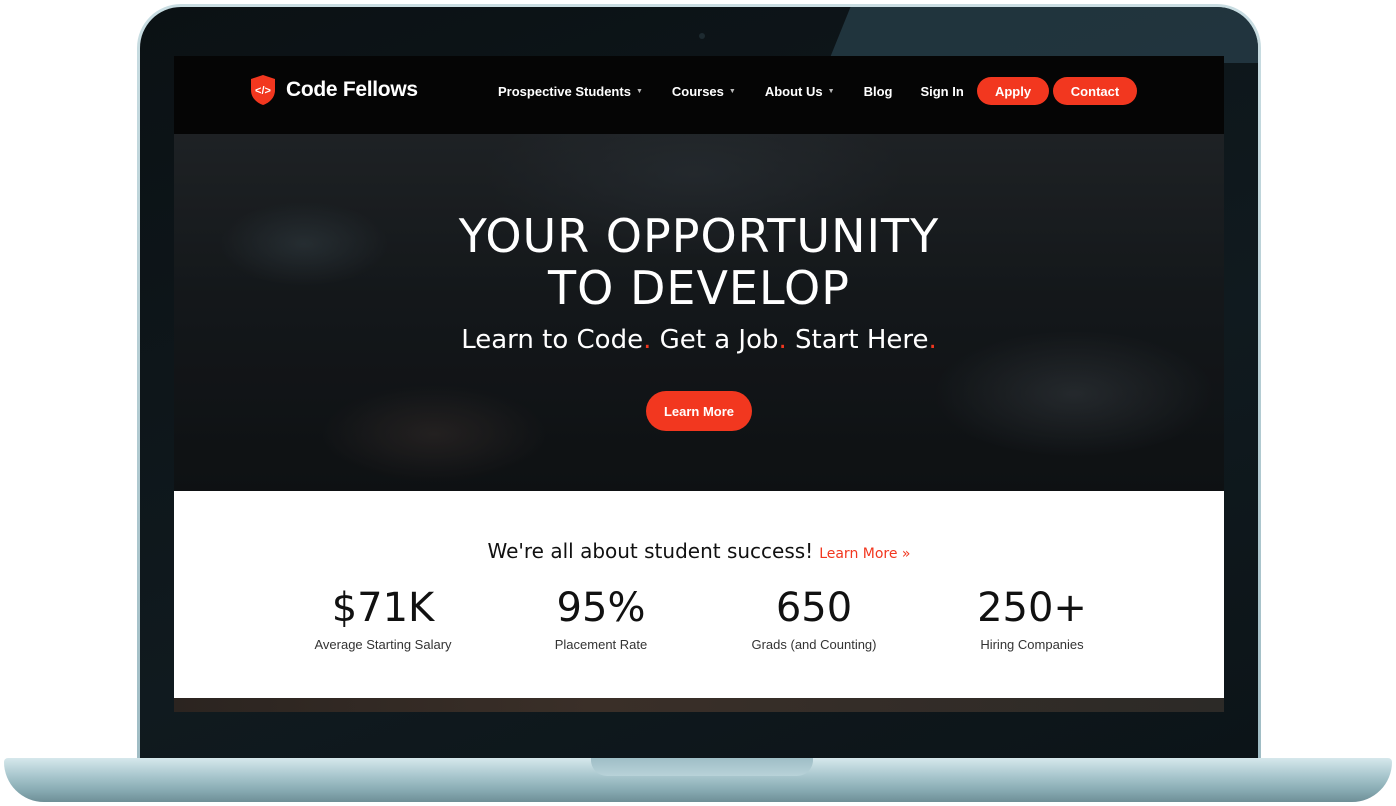  Describe the element at coordinates (699, 411) in the screenshot. I see `learn-more-button: Learn More` at that location.